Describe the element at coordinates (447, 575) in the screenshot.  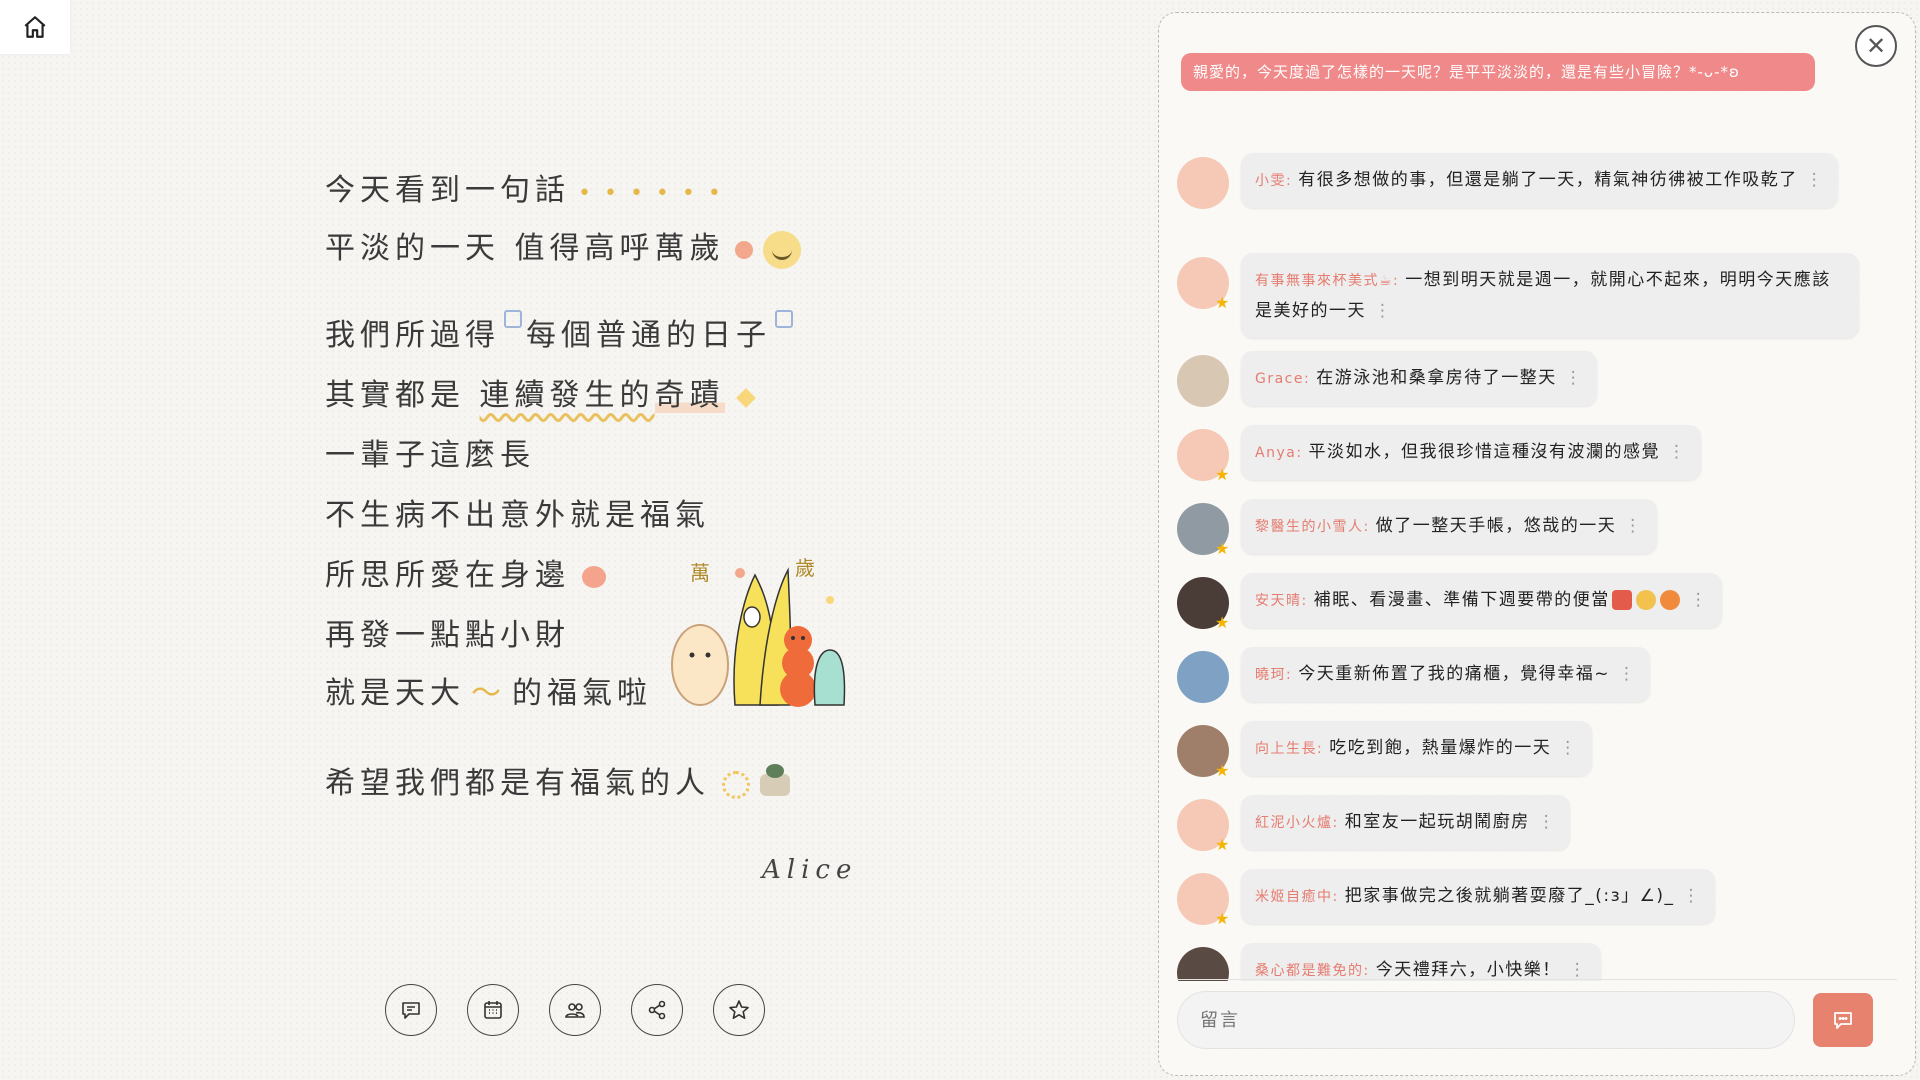
I see `poem-text: 所思所愛在身邊` at that location.